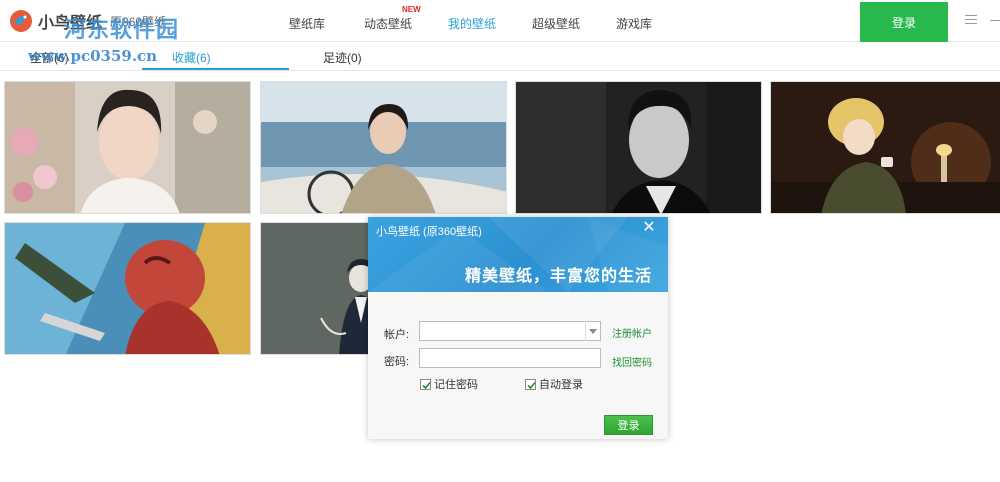  What do you see at coordinates (388, 23) in the screenshot?
I see `nav-item-live-wallpaper: 动态壁纸` at bounding box center [388, 23].